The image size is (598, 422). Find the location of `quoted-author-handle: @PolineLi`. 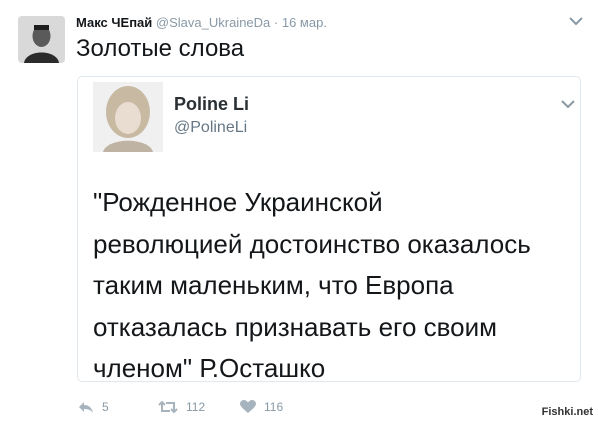

quoted-author-handle: @PolineLi is located at coordinates (210, 128).